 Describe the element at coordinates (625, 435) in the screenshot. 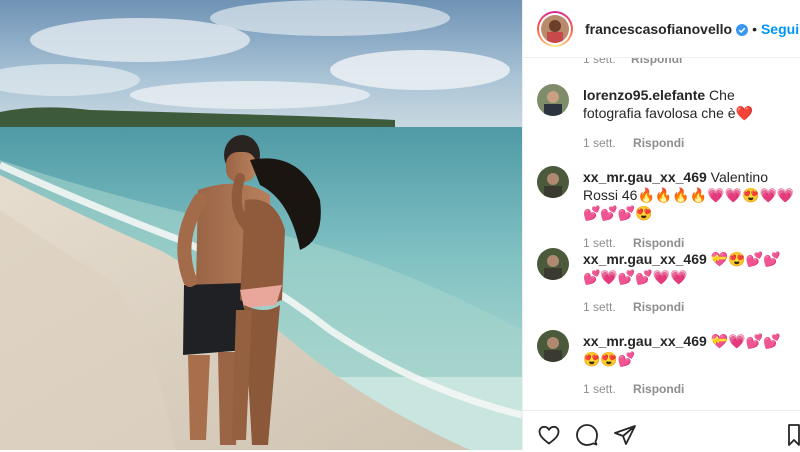

I see `share-icon` at that location.